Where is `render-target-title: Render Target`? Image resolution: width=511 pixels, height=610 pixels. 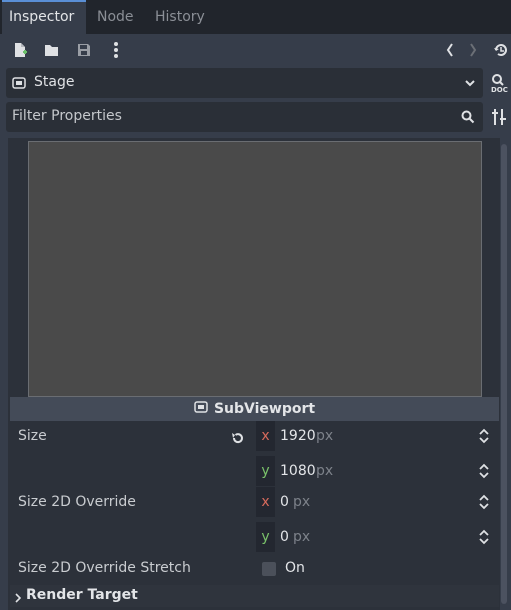
render-target-title: Render Target is located at coordinates (82, 595).